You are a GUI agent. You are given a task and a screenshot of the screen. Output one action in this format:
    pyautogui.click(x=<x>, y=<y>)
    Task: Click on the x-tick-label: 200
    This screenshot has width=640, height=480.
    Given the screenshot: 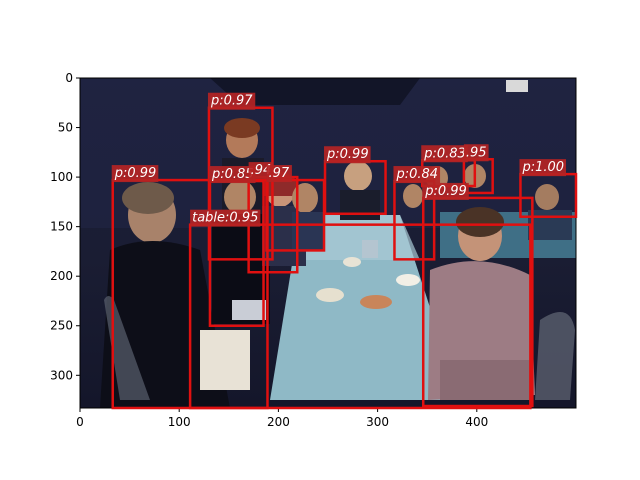 What is the action you would take?
    pyautogui.click(x=278, y=422)
    